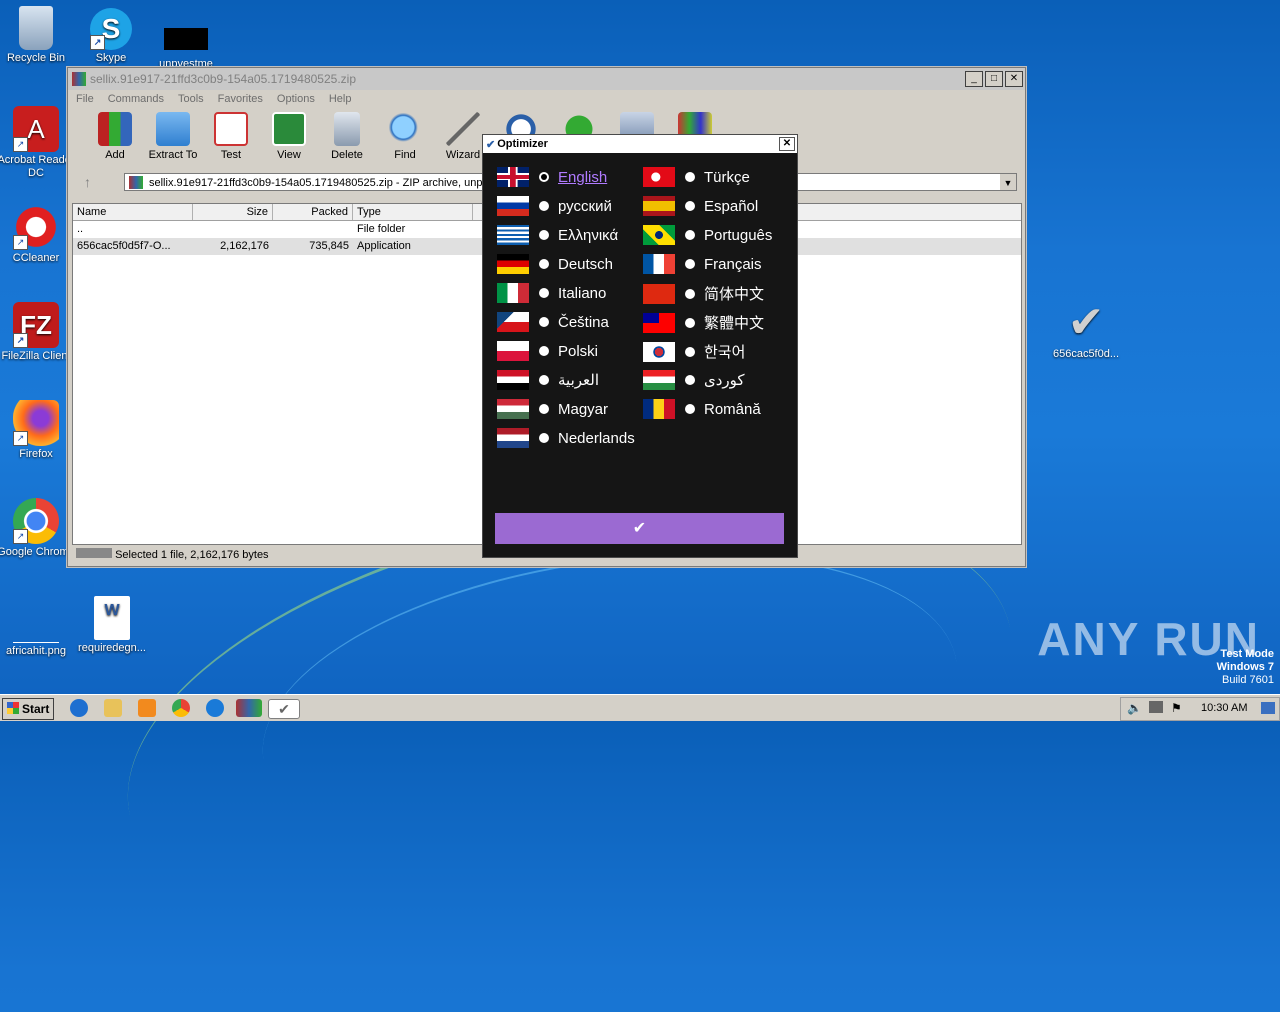 This screenshot has height=1012, width=1280. Describe the element at coordinates (38, 35) in the screenshot. I see `recycle-bin-shortcut: Recycle Bin` at that location.